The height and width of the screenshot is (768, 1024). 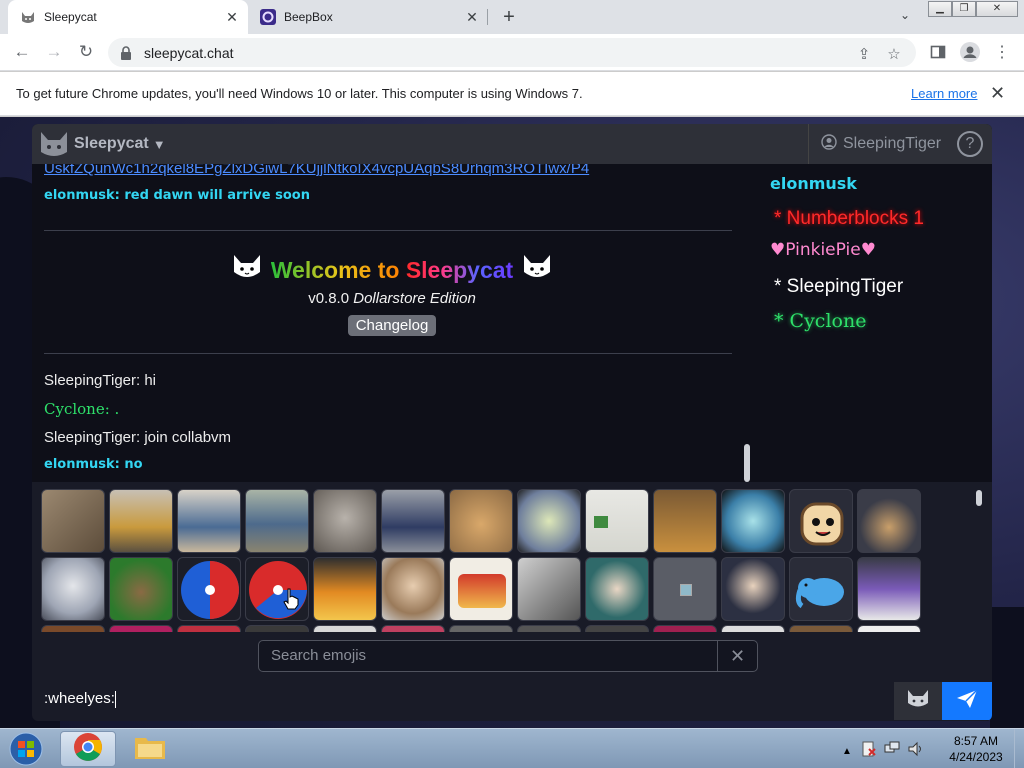 I want to click on message-input: :wheelyes:, so click(x=80, y=699).